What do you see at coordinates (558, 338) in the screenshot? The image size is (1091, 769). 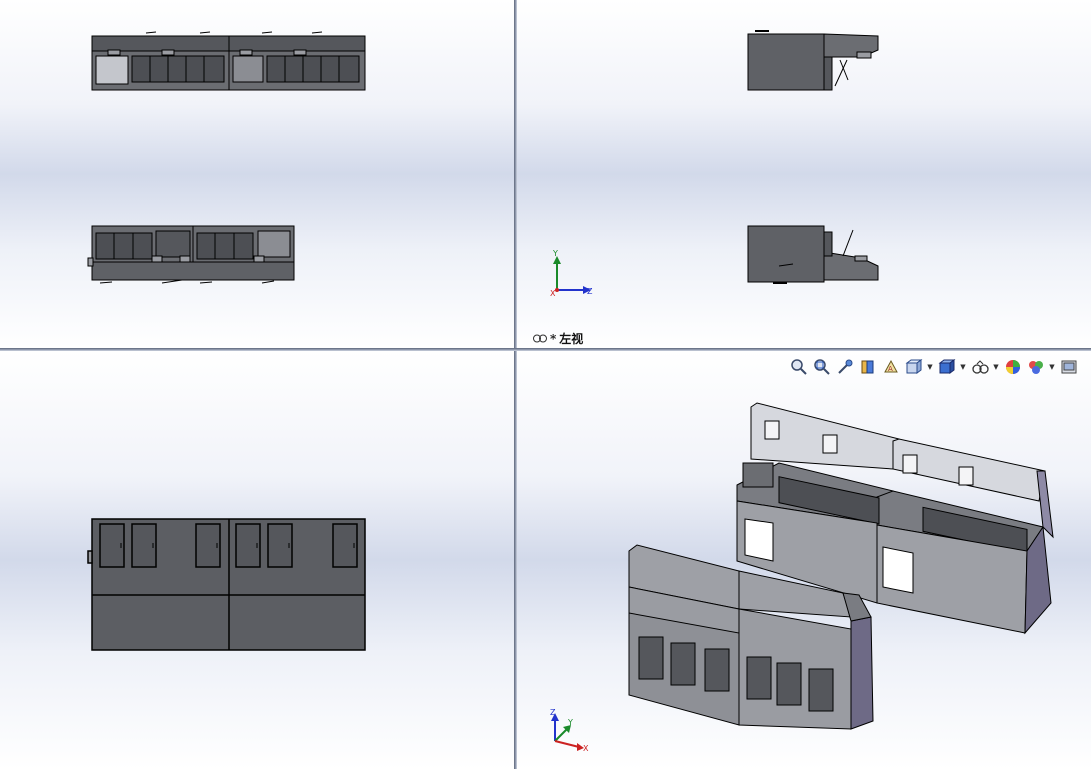 I see `view-name-label: * 左视` at bounding box center [558, 338].